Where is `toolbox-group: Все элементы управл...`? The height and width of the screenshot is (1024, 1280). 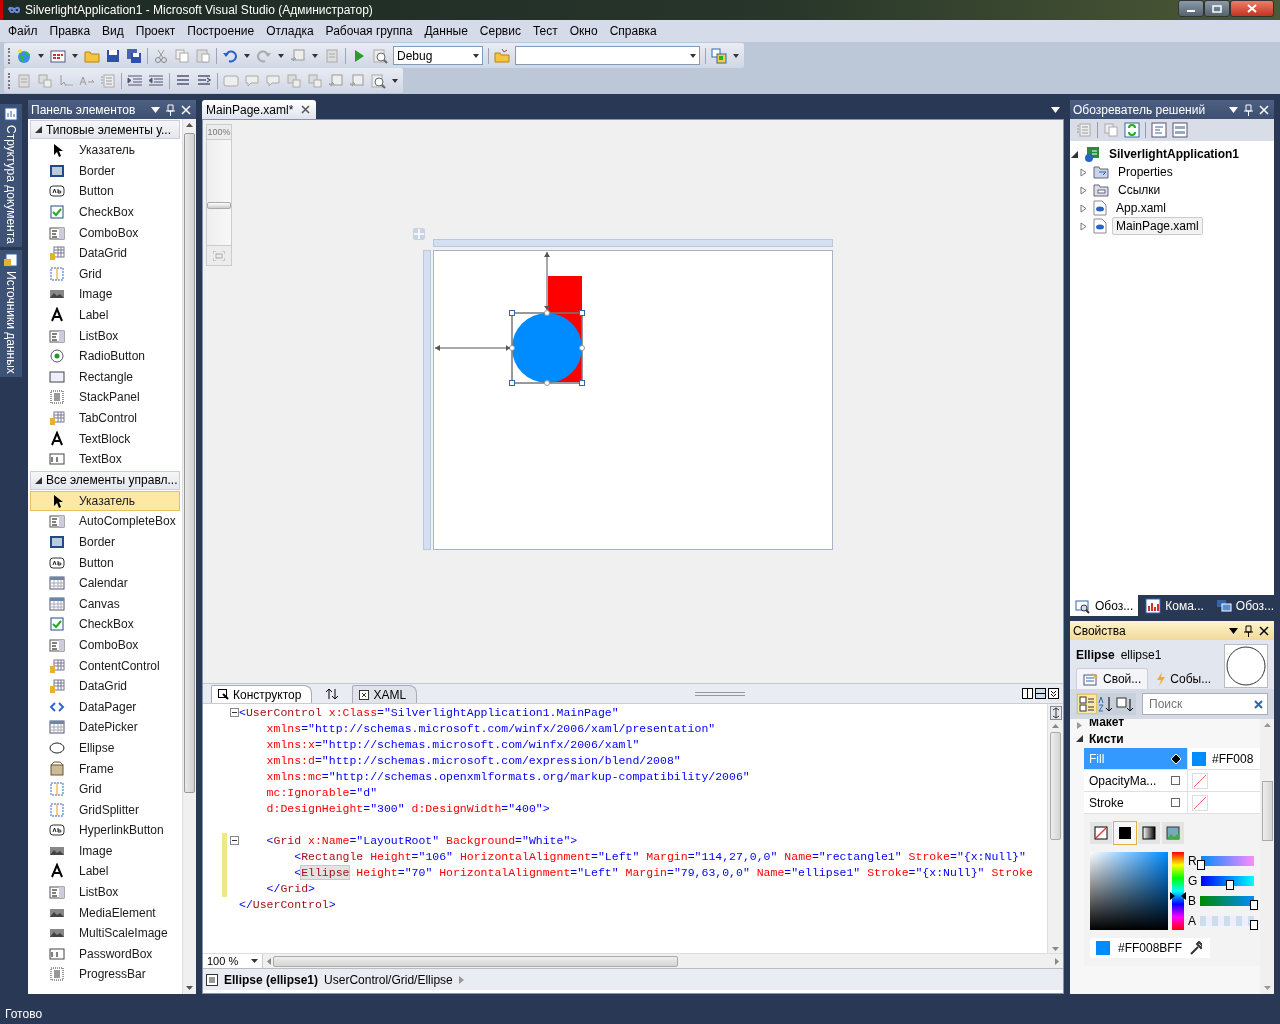
toolbox-group: Все элементы управл... is located at coordinates (105, 480).